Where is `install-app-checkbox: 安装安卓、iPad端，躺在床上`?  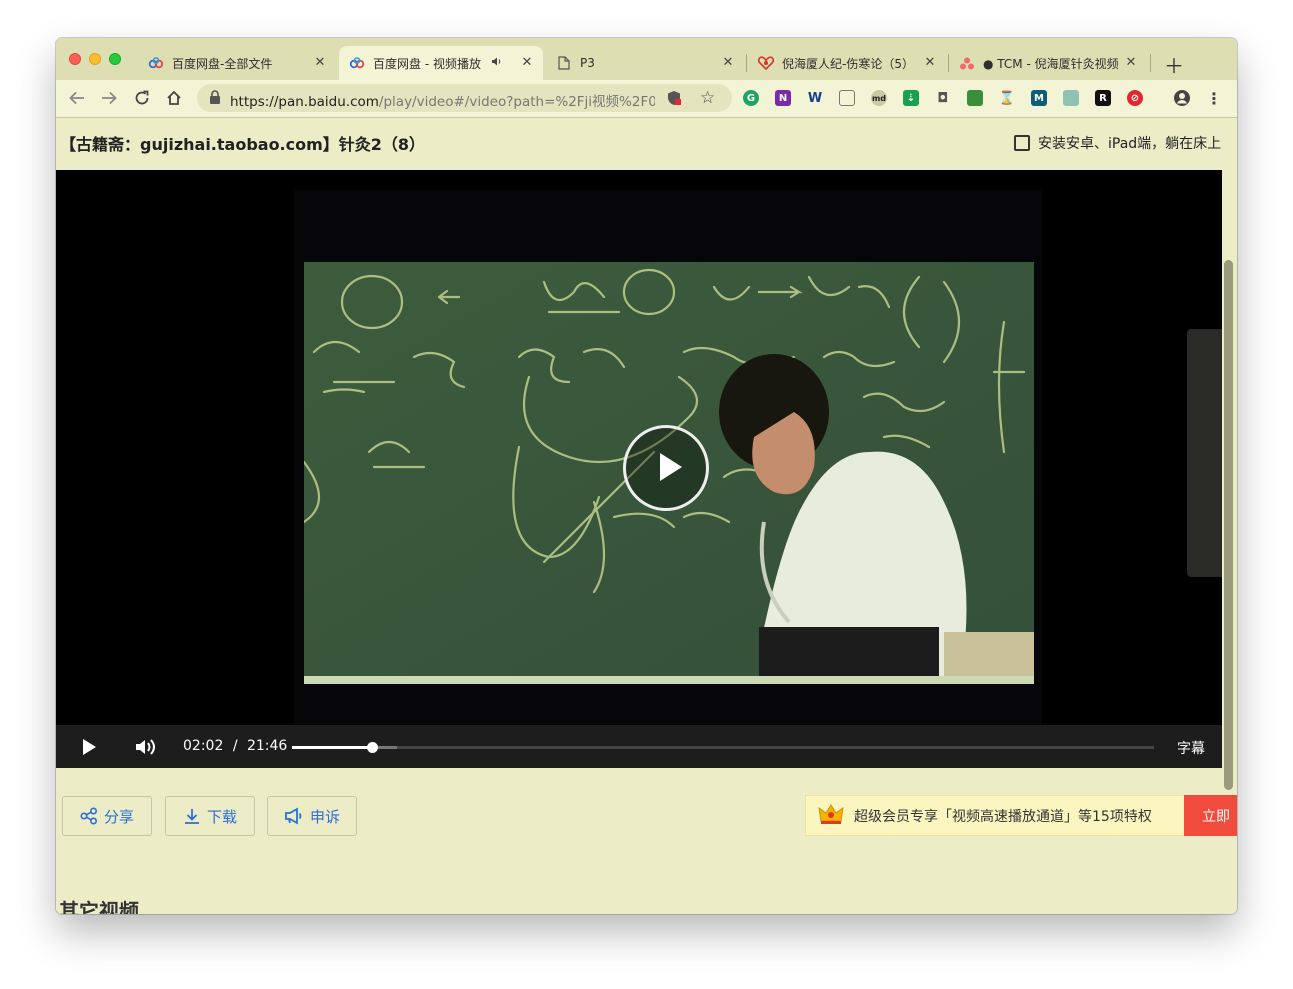 install-app-checkbox: 安装安卓、iPad端，躺在床上 is located at coordinates (1117, 143).